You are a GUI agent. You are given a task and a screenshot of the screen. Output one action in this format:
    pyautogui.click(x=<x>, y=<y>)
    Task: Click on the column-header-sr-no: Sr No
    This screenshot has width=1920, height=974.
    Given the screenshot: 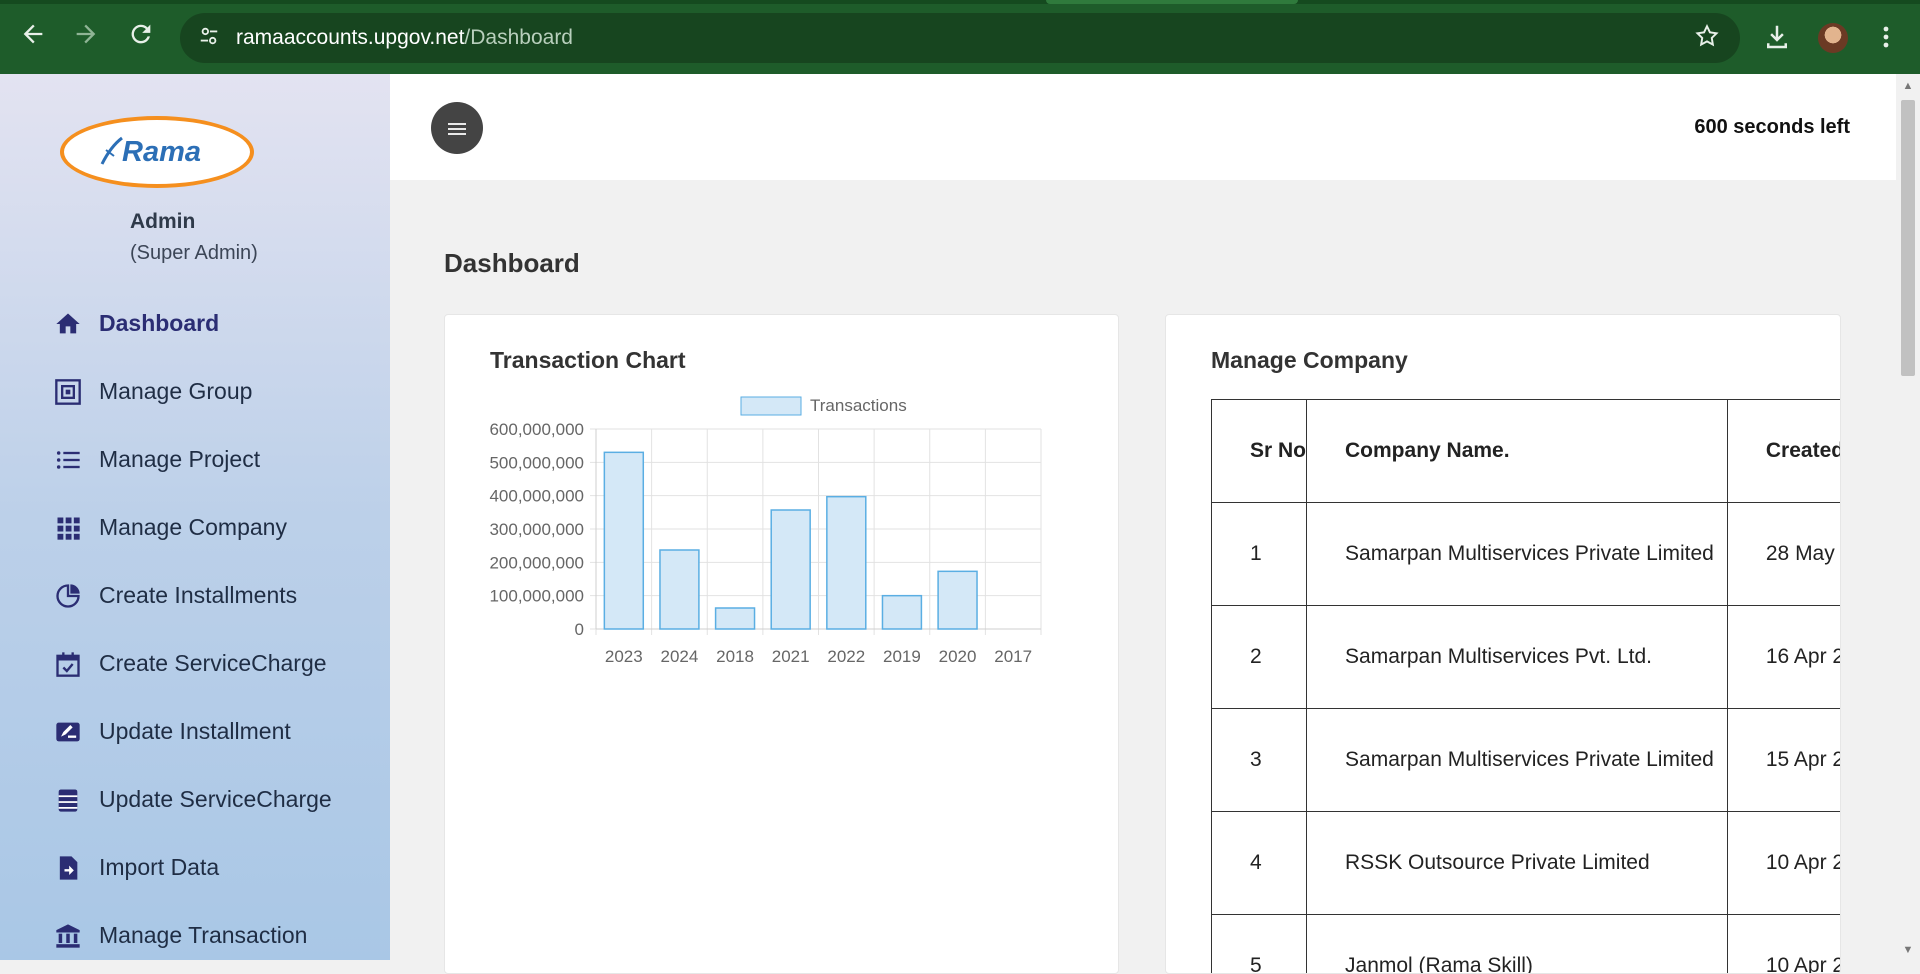 What is the action you would take?
    pyautogui.click(x=1259, y=451)
    